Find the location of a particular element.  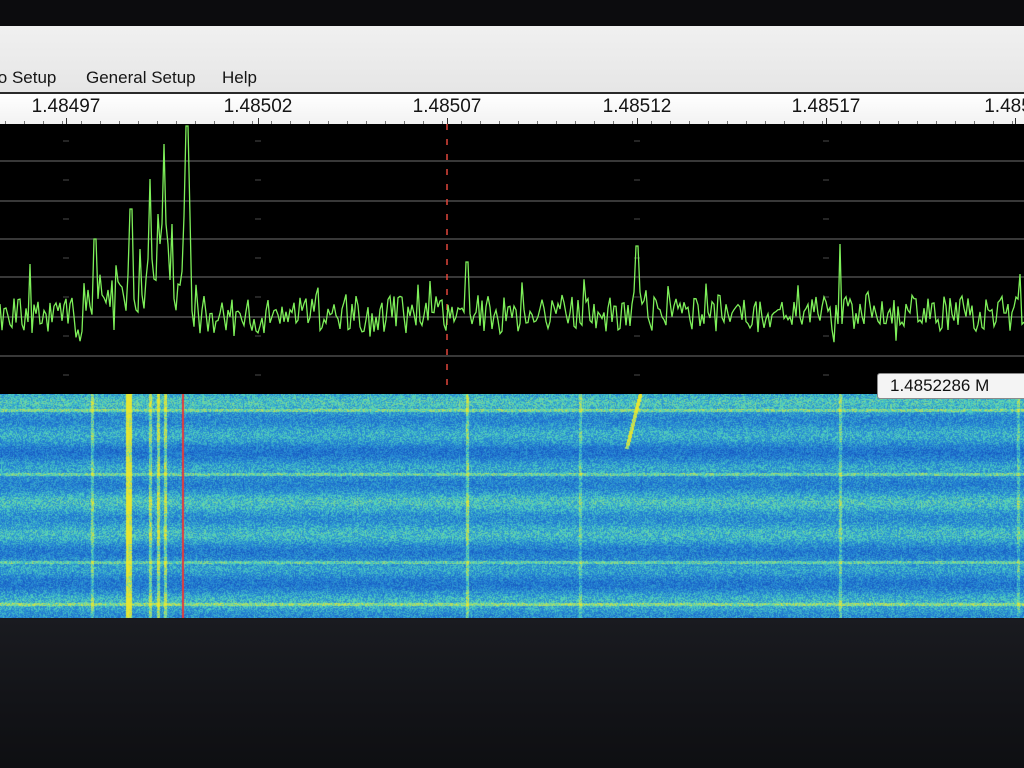

frequency-readout: 1.4852286 M is located at coordinates (950, 386).